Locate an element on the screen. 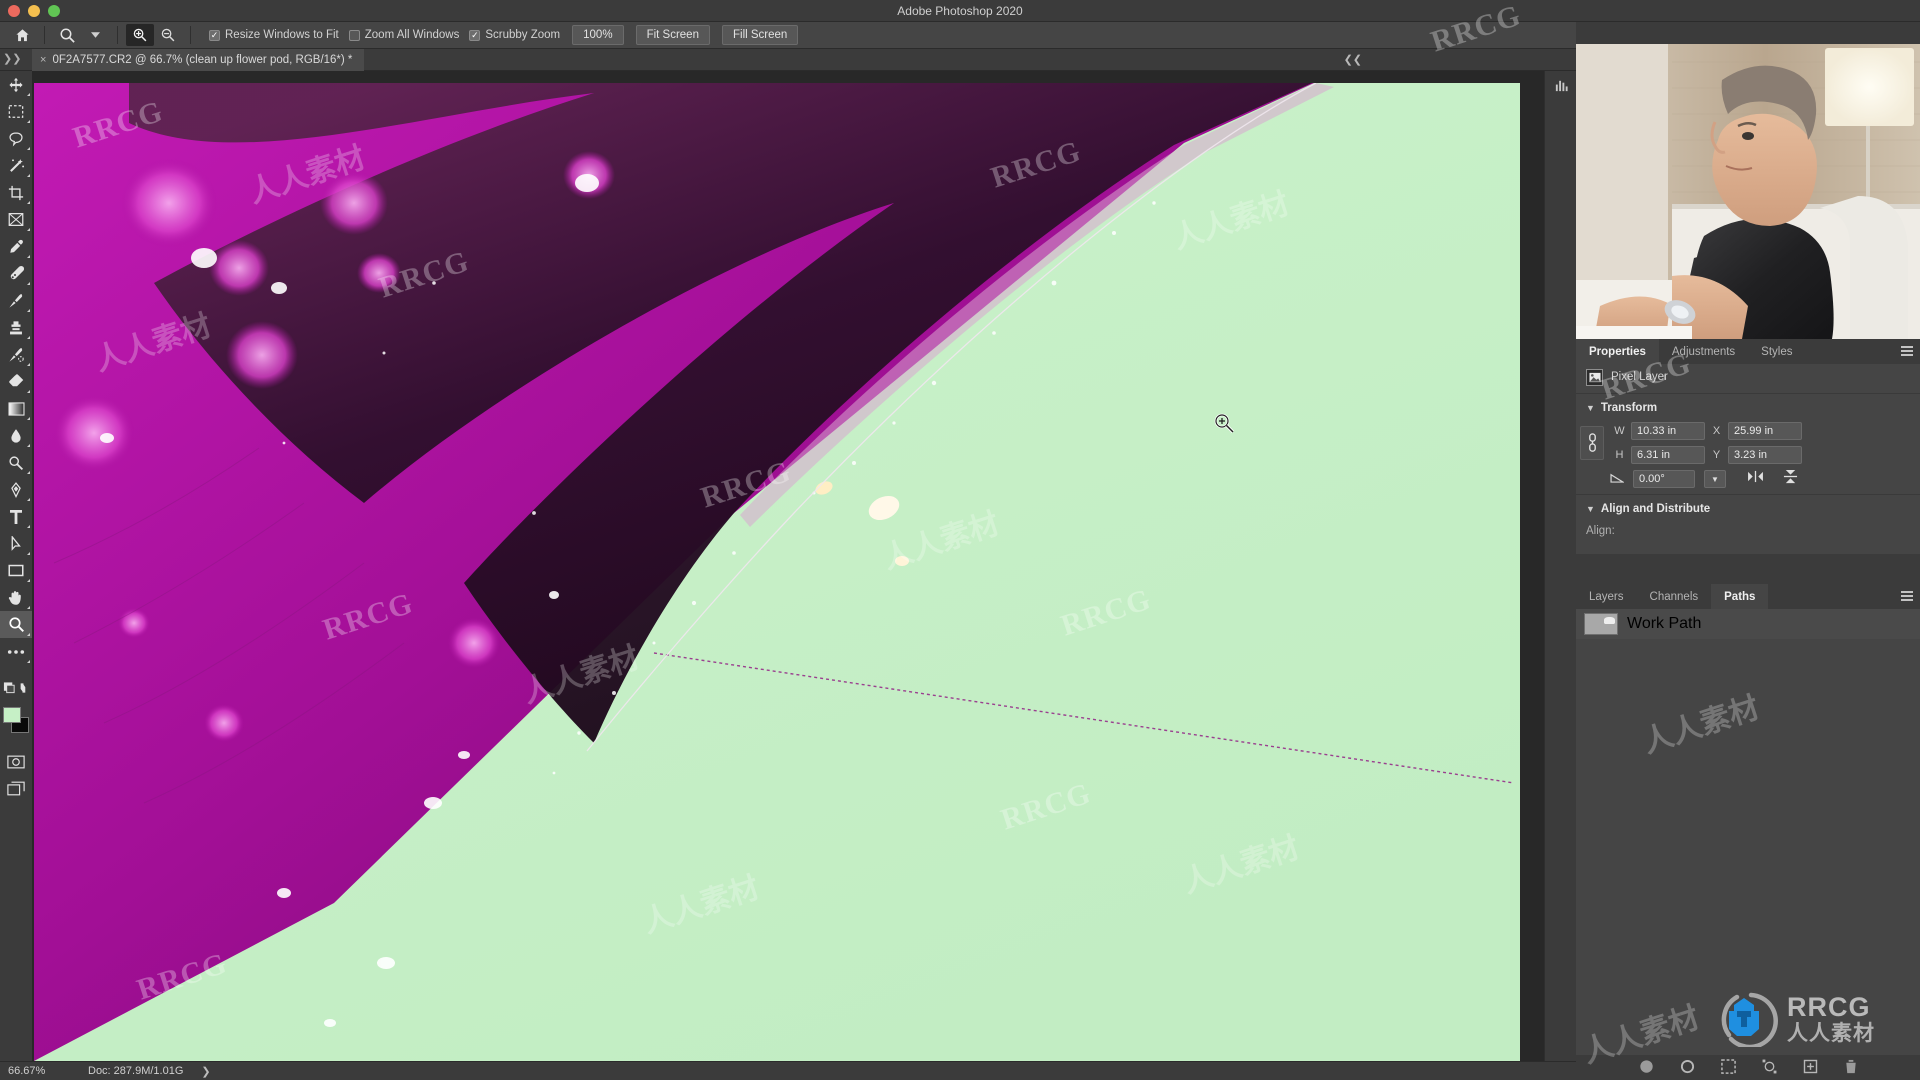 This screenshot has height=1080, width=1920. transform-section-header: ▼ Transform is located at coordinates (1748, 408).